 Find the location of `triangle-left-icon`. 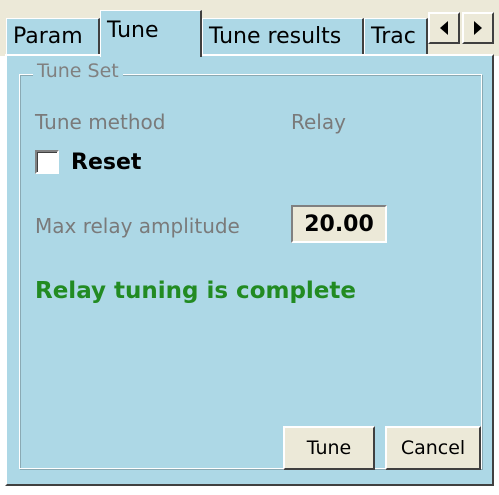

triangle-left-icon is located at coordinates (444, 28).